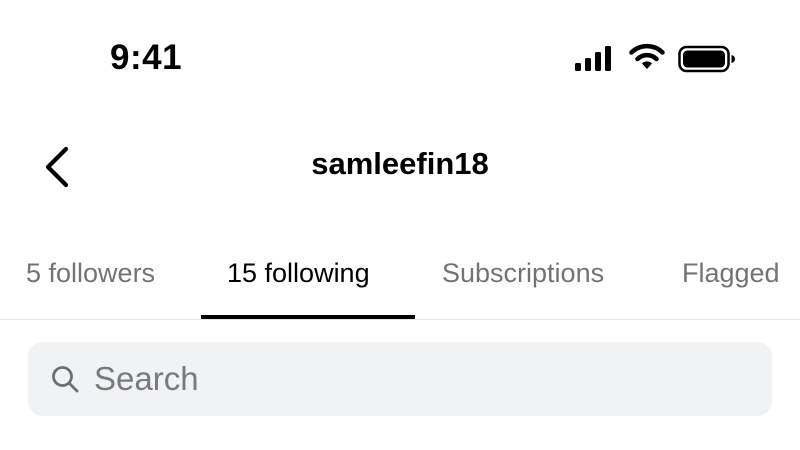  What do you see at coordinates (90, 273) in the screenshot?
I see `tab-followers: 5 followers` at bounding box center [90, 273].